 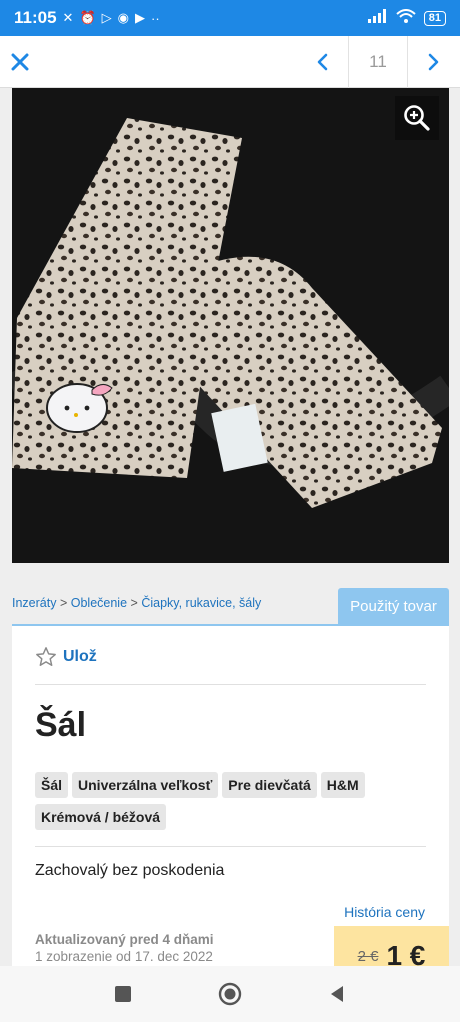 I want to click on breadcrumb-ciapky: Čiapky, rukavice, šály, so click(x=201, y=603).